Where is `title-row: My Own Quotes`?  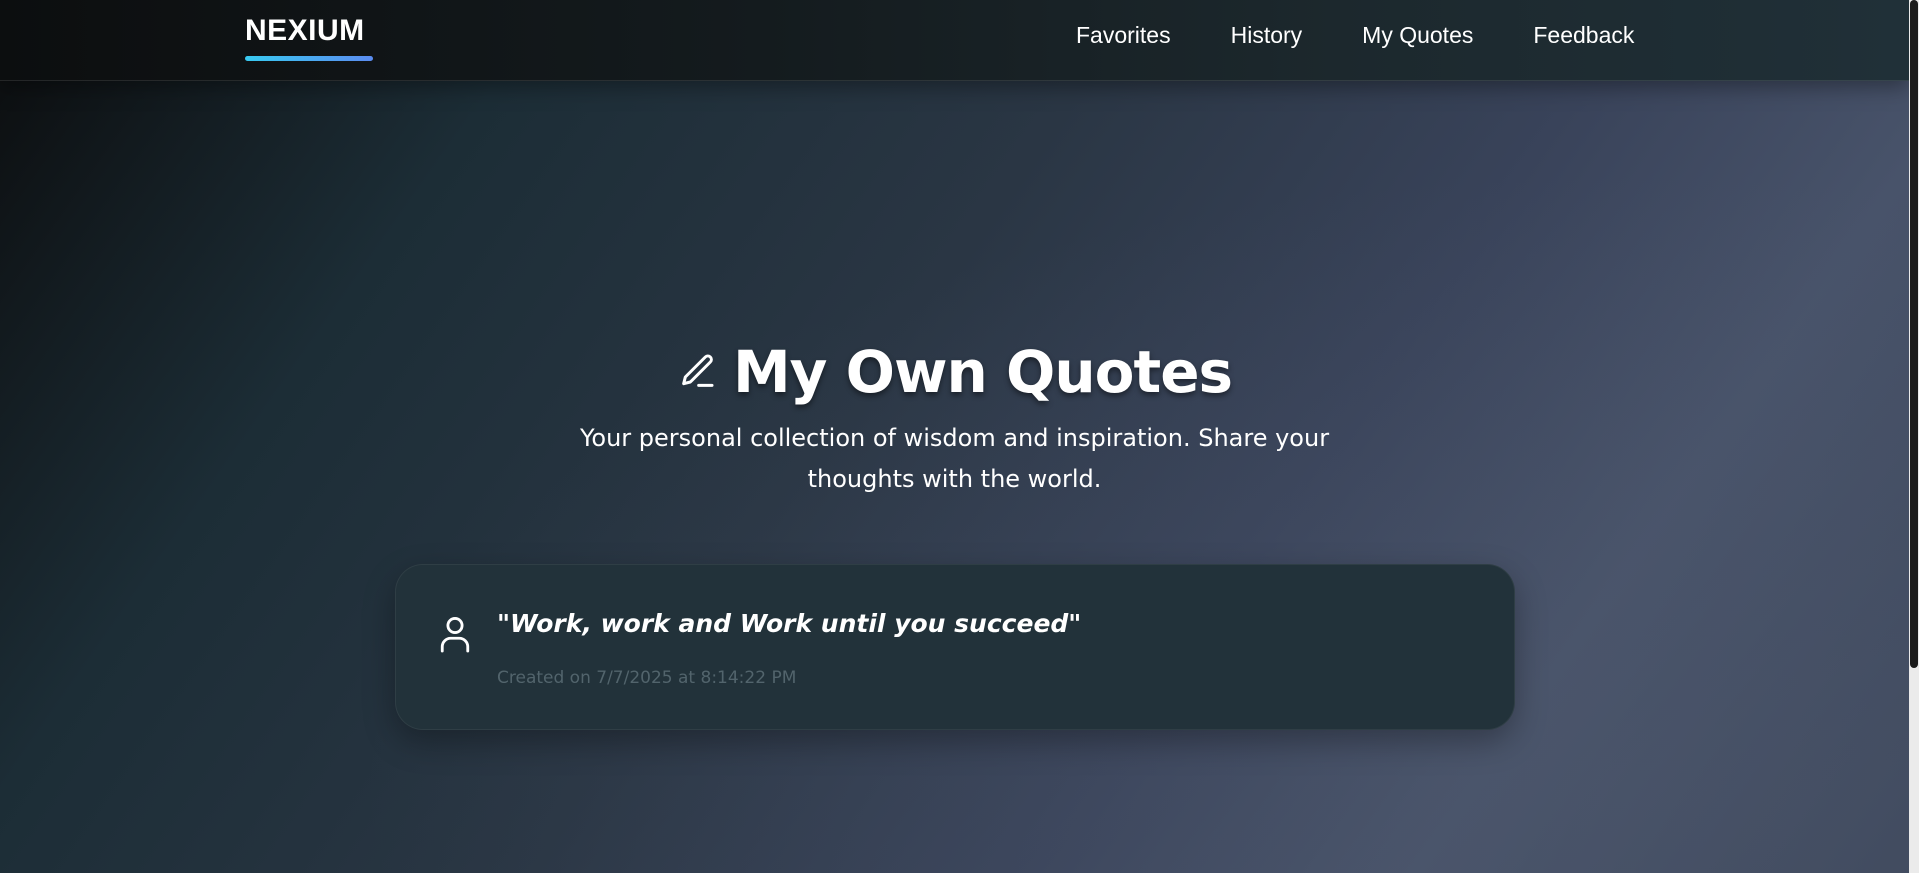 title-row: My Own Quotes is located at coordinates (954, 372).